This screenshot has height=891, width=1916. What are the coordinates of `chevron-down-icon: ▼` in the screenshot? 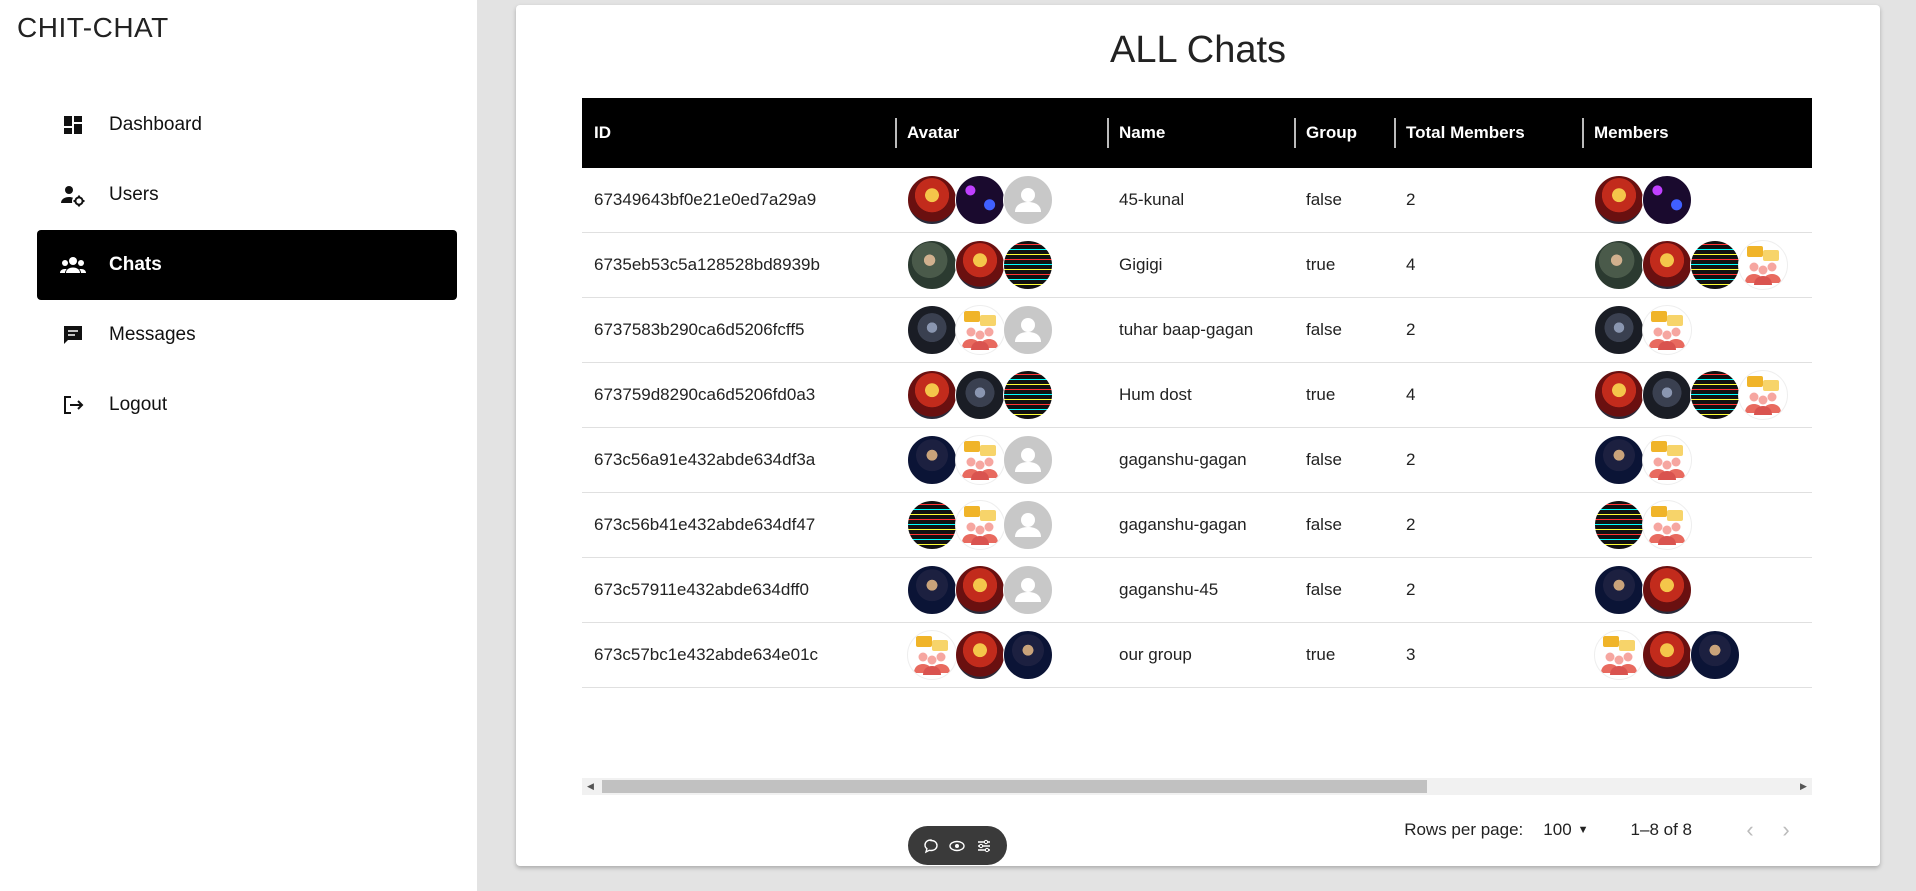 It's located at (1583, 830).